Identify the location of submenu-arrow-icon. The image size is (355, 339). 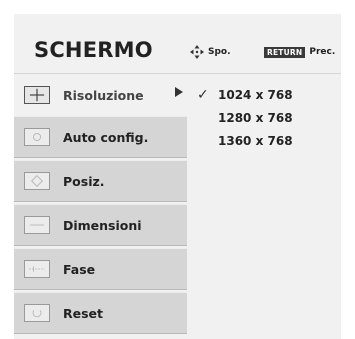
(179, 92).